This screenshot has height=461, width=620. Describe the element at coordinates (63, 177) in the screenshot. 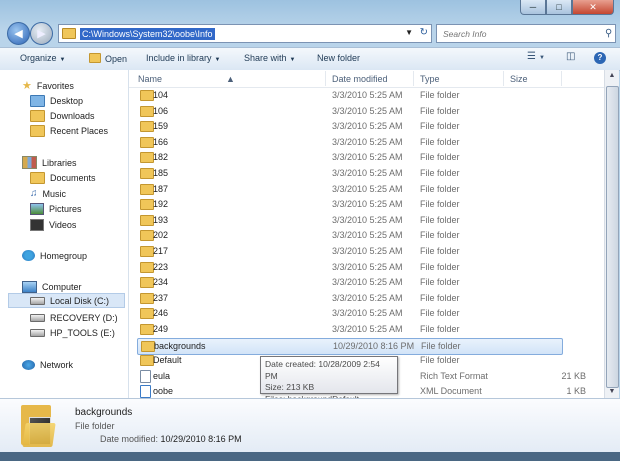

I see `nav-documents: Documents` at that location.